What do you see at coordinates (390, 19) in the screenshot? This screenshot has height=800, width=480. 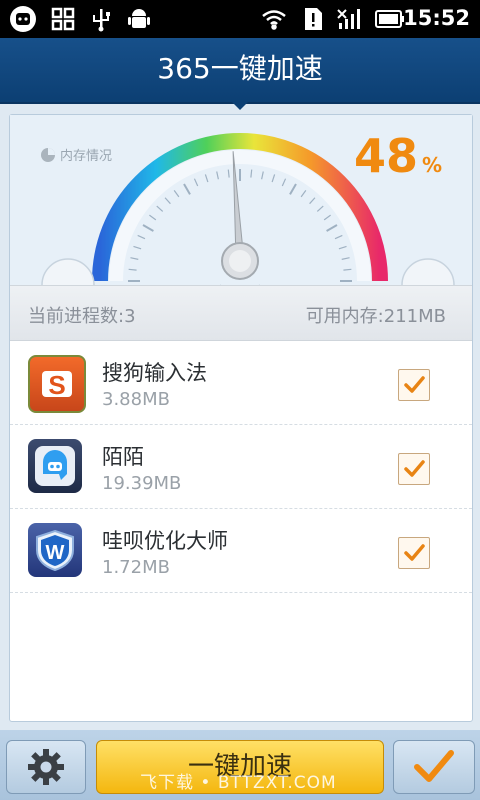 I see `battery-icon` at bounding box center [390, 19].